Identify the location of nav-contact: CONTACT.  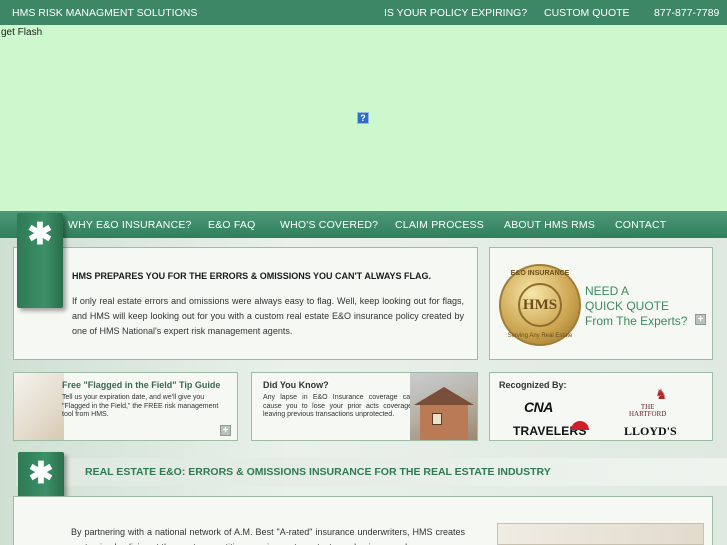
(640, 225).